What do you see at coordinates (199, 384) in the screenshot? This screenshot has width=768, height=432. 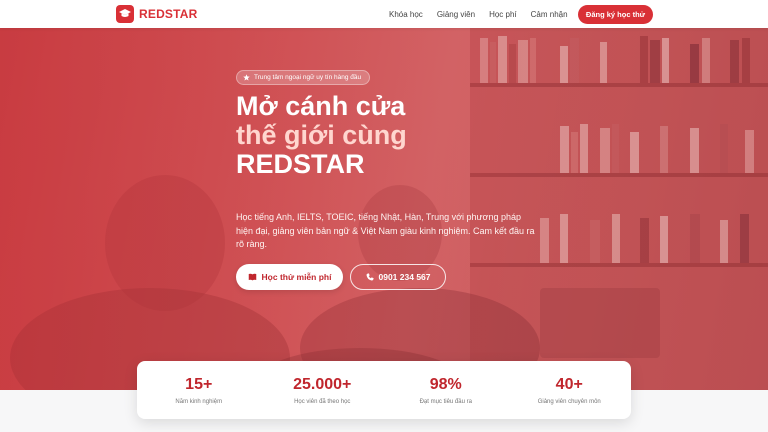 I see `stat-value: 15+` at bounding box center [199, 384].